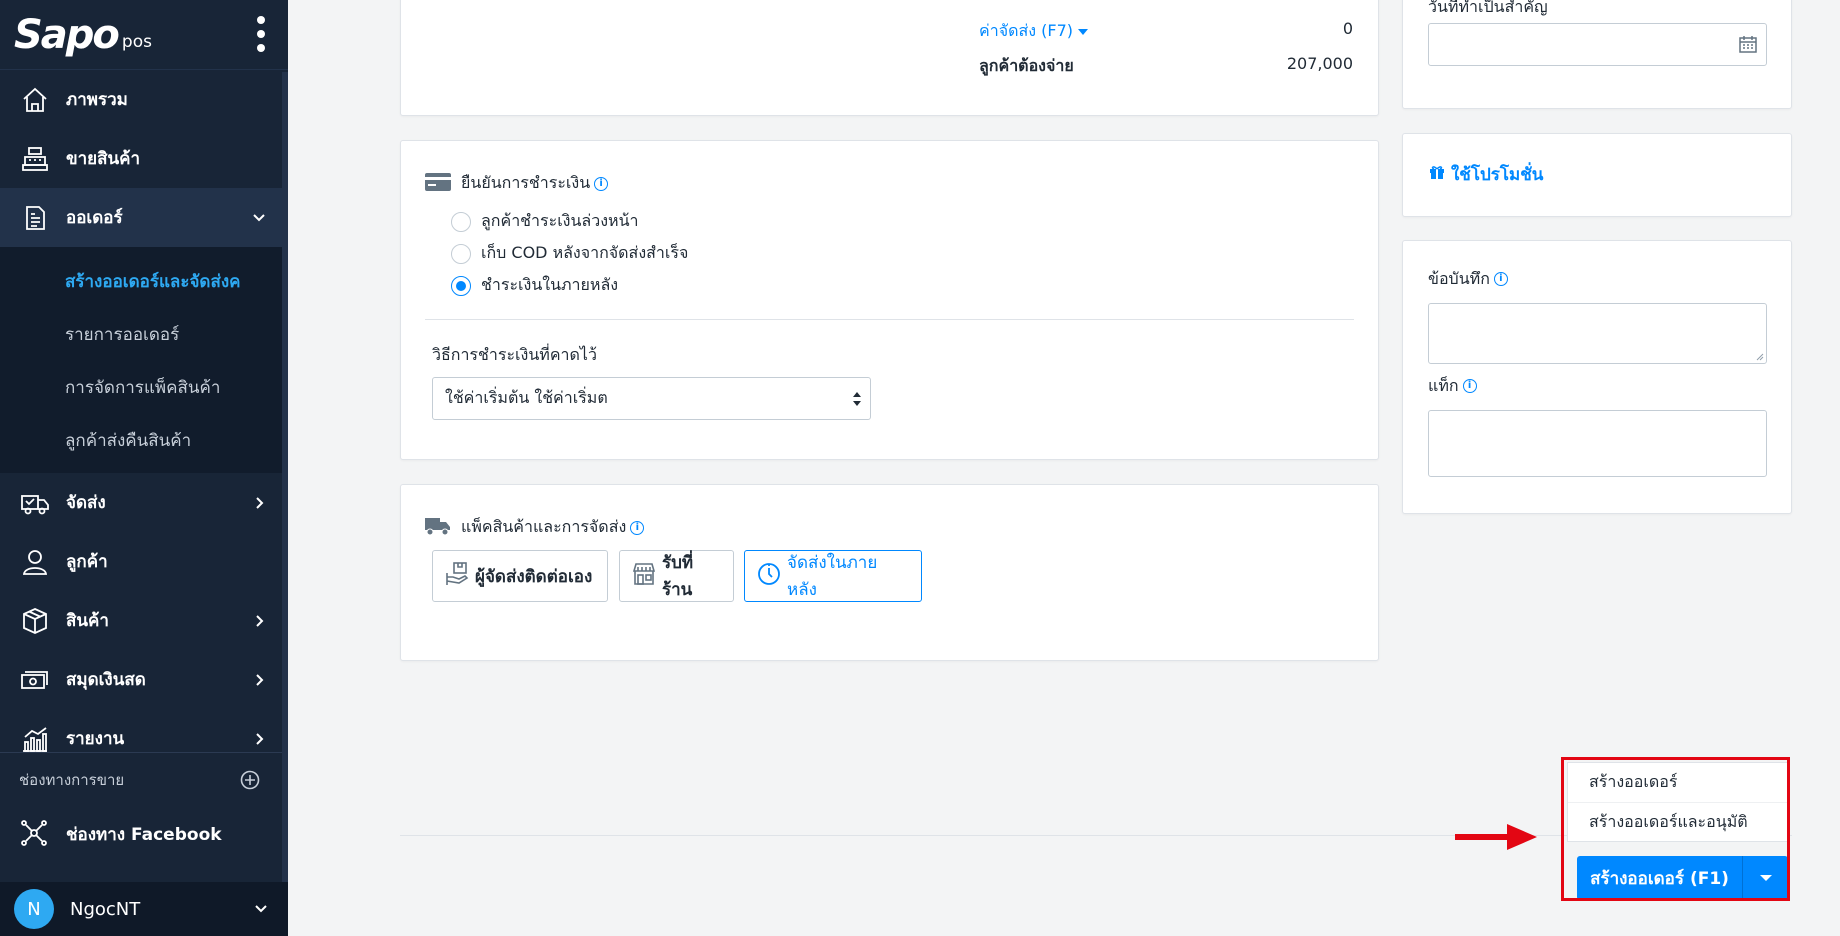 This screenshot has height=936, width=1840. What do you see at coordinates (35, 503) in the screenshot?
I see `delivery-truck-icon` at bounding box center [35, 503].